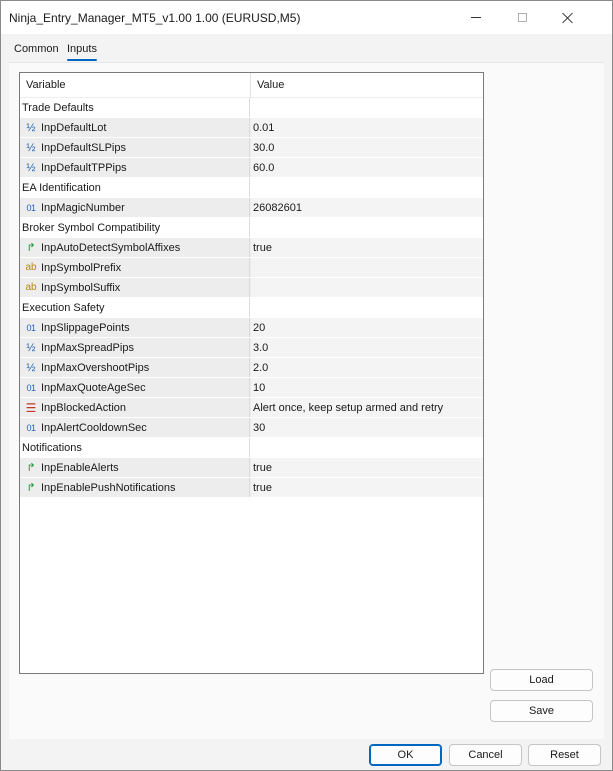  What do you see at coordinates (263, 168) in the screenshot?
I see `parameter-value: 60.0` at bounding box center [263, 168].